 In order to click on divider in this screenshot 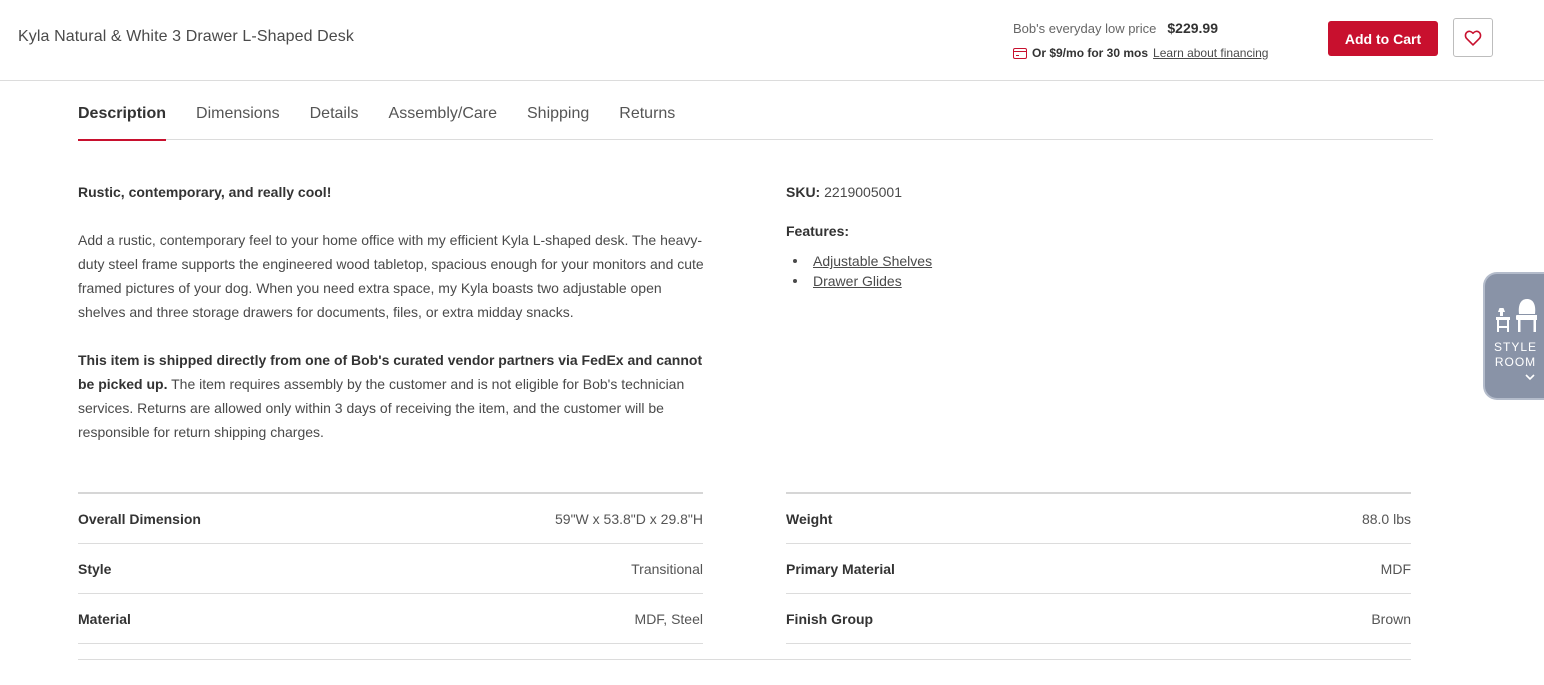, I will do `click(744, 659)`.